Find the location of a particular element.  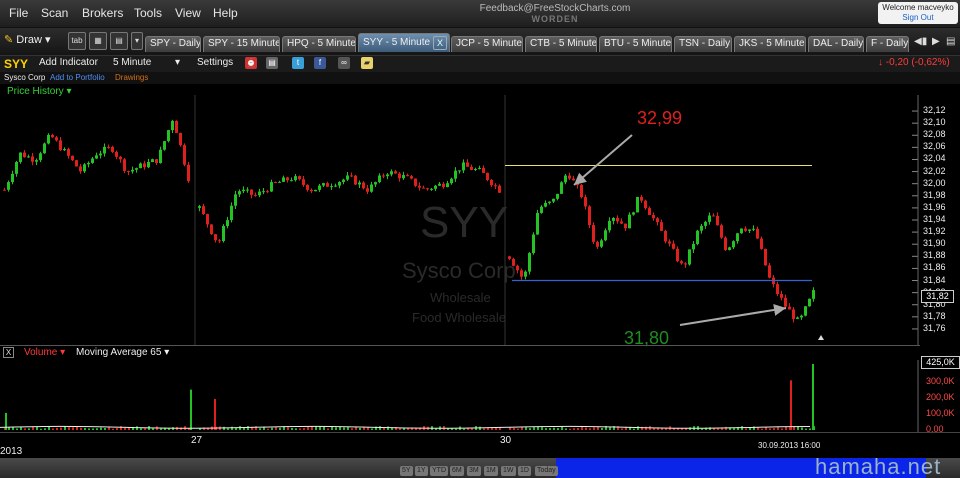

menu-help: Help is located at coordinates (225, 13).